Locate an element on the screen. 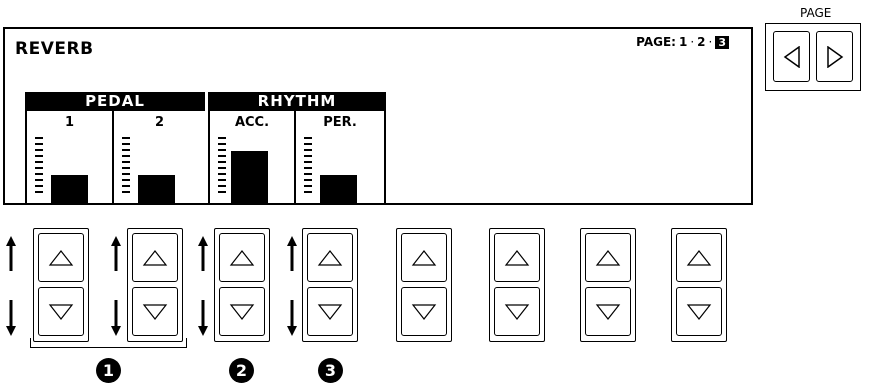 This screenshot has width=869, height=385. screen-title: REVERB is located at coordinates (54, 49).